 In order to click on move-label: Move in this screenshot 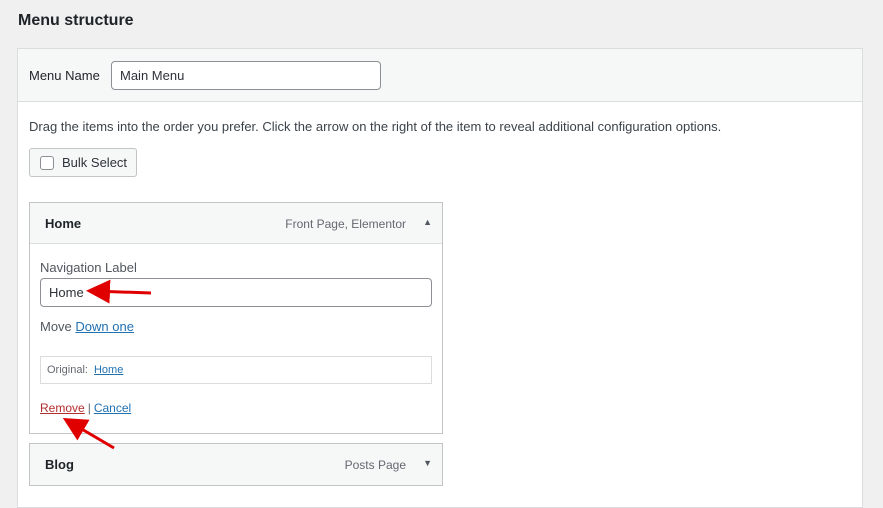, I will do `click(56, 326)`.